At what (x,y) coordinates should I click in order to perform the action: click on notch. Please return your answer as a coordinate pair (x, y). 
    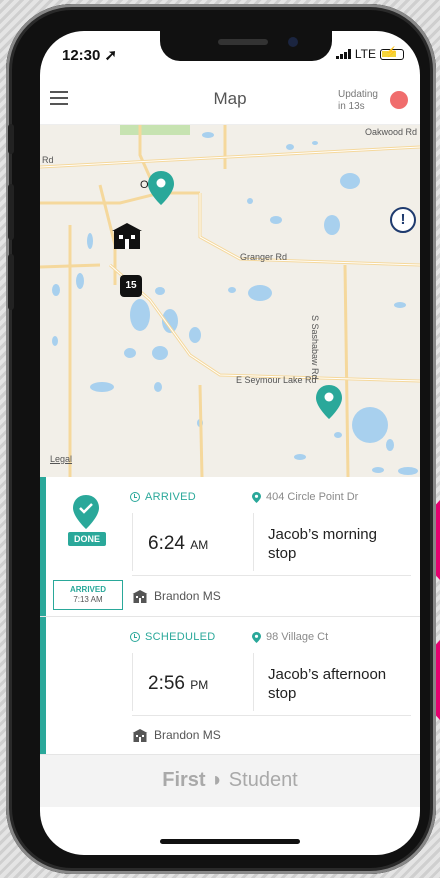
    Looking at the image, I should click on (246, 46).